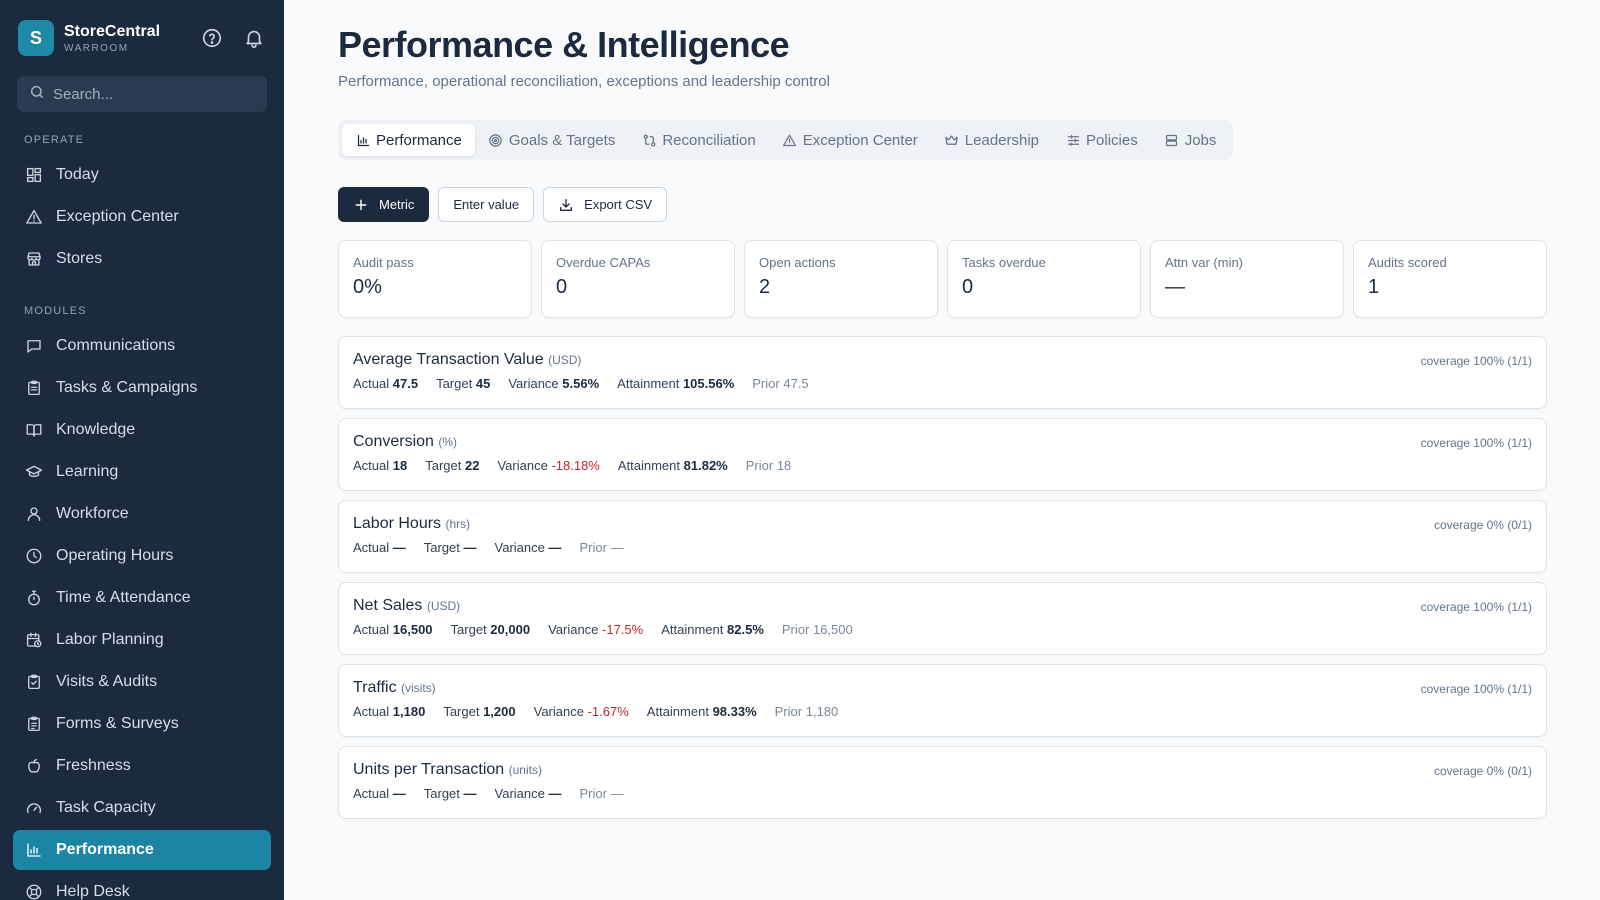 This screenshot has height=900, width=1600. I want to click on metric-attainment: Attainment 82.5%, so click(712, 629).